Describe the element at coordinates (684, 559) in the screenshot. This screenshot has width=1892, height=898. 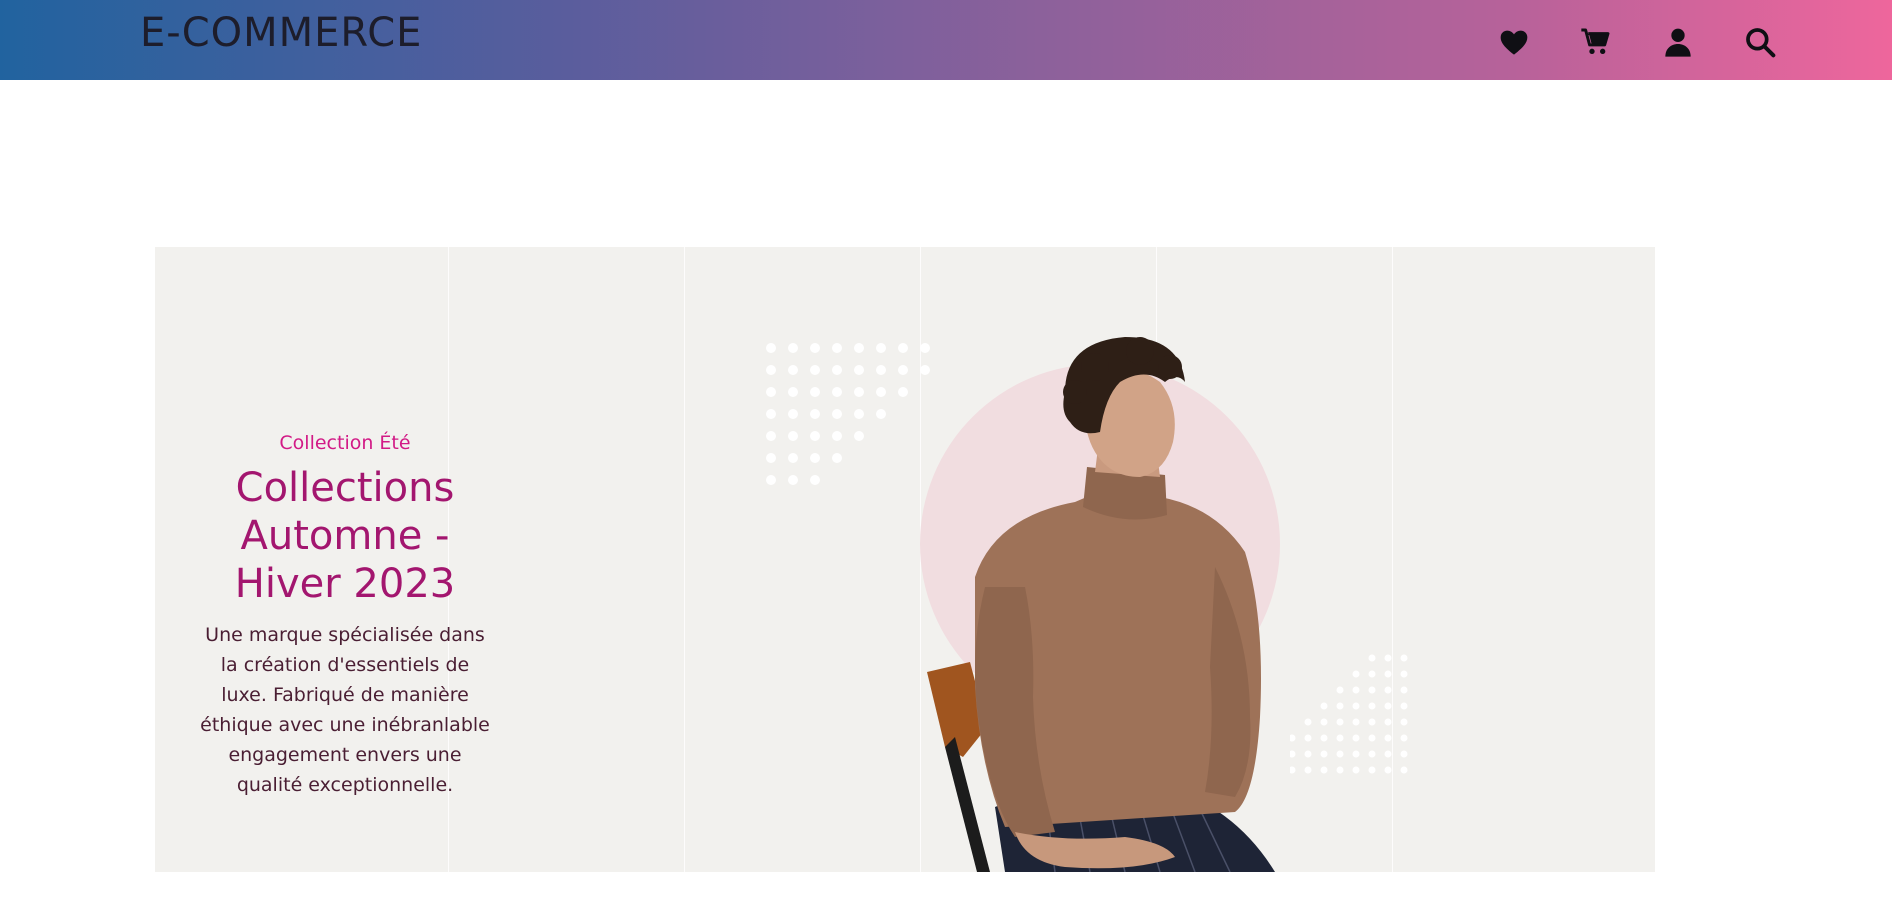
I see `divider-line` at that location.